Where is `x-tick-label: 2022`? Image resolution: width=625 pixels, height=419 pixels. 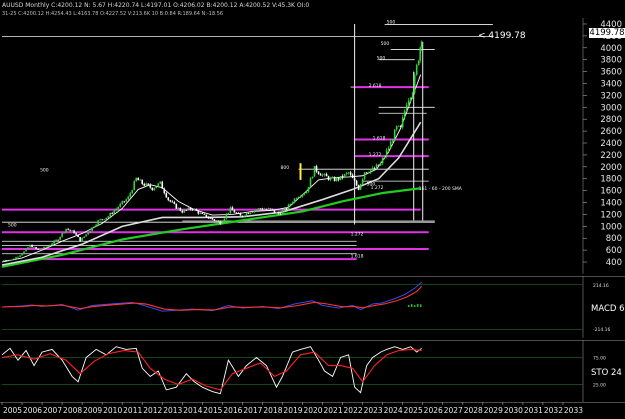 x-tick-label: 2022 is located at coordinates (353, 410).